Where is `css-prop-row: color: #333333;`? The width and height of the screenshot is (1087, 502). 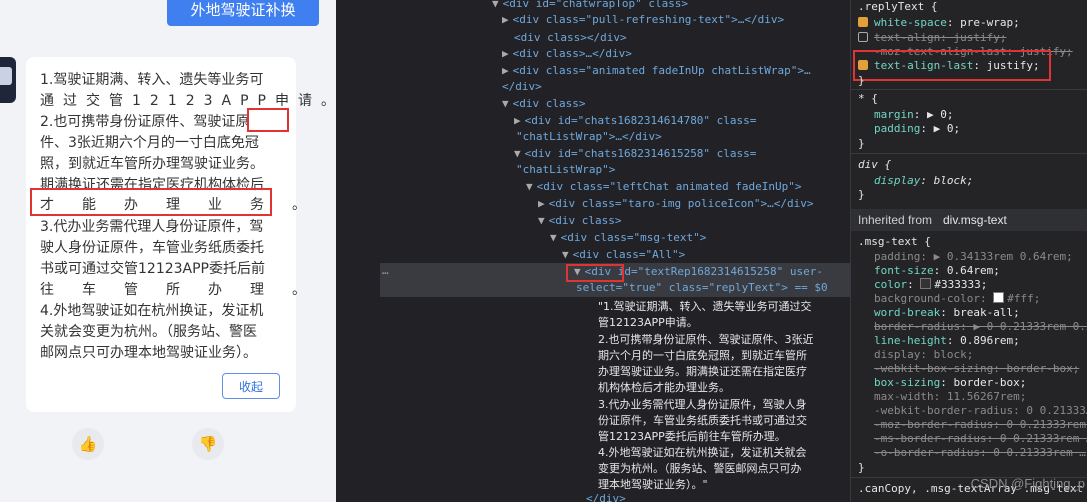 css-prop-row: color: #333333; is located at coordinates (930, 285).